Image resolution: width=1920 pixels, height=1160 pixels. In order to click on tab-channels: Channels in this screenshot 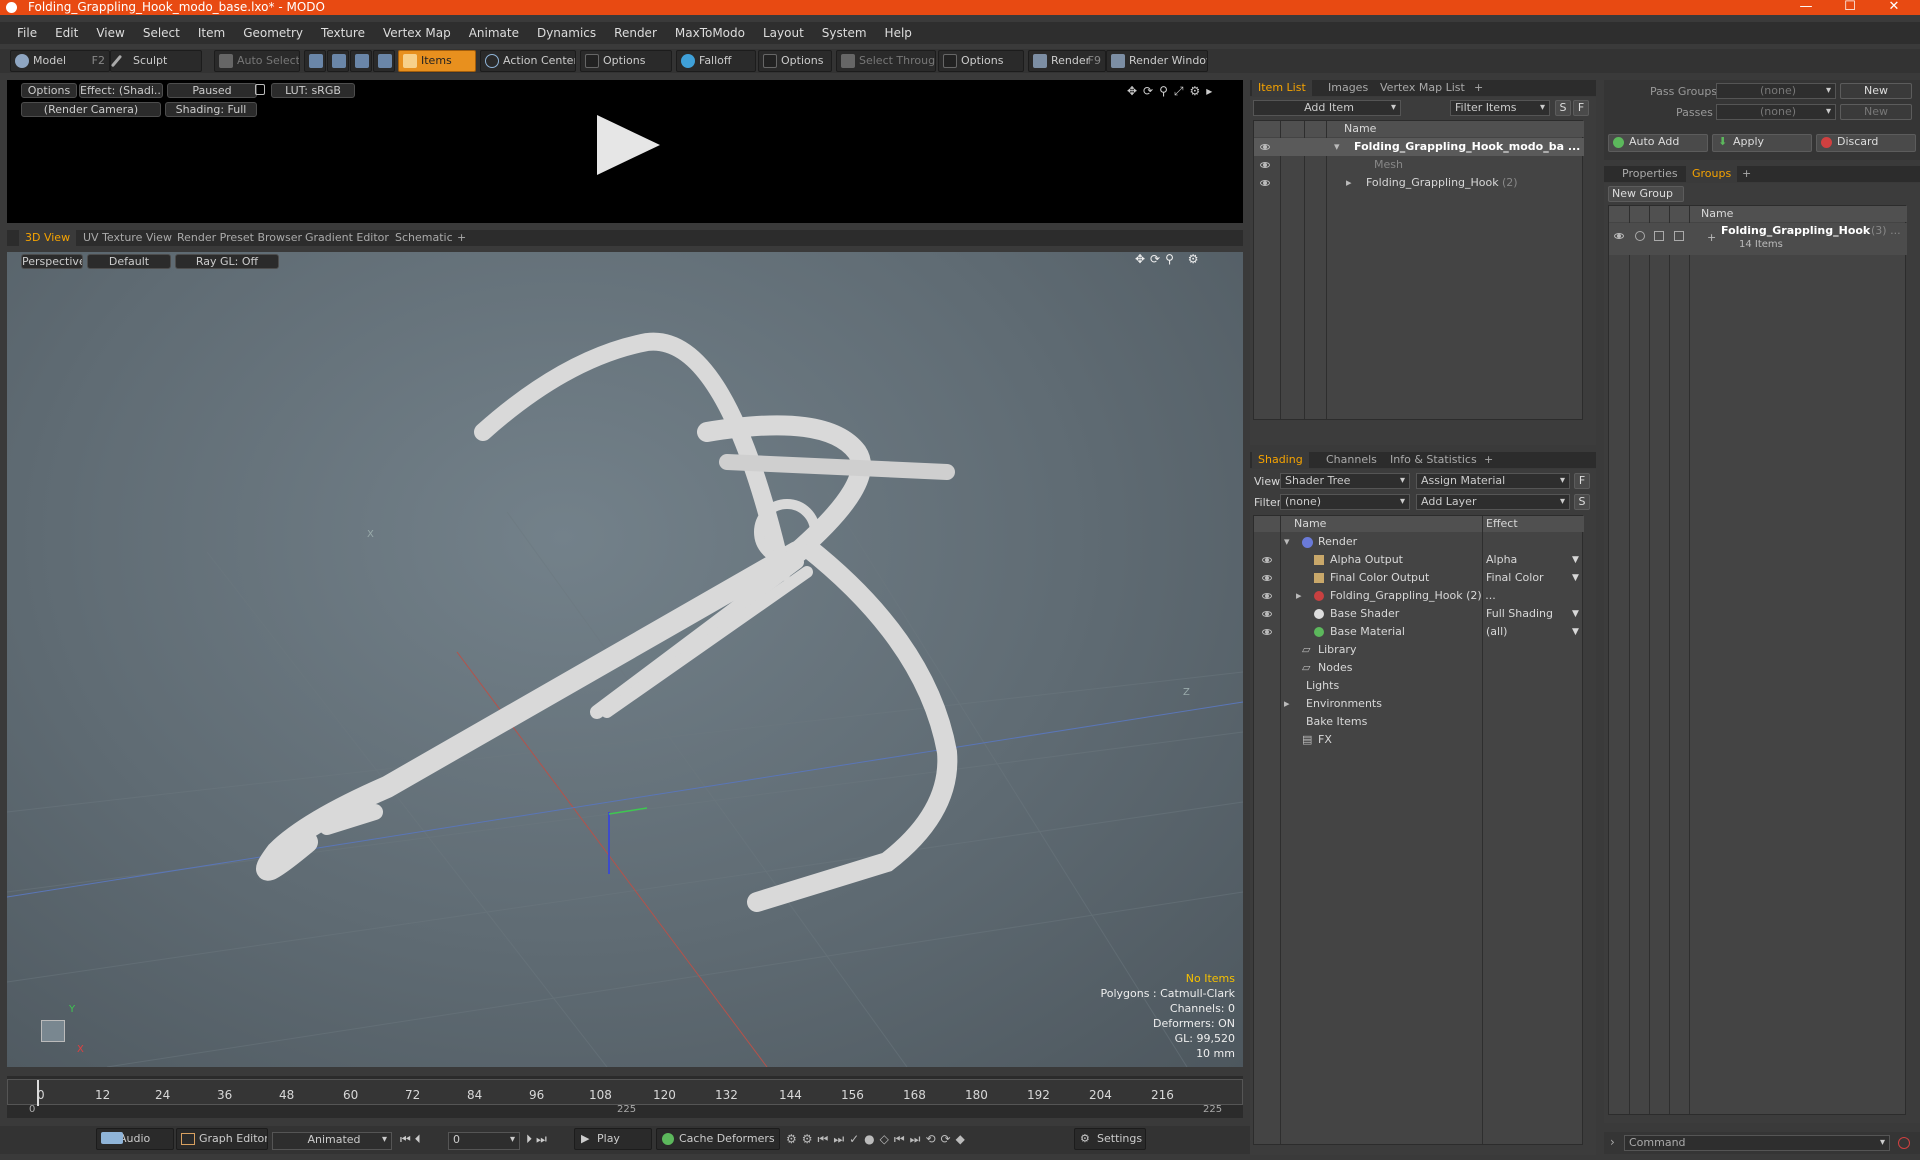, I will do `click(1351, 460)`.